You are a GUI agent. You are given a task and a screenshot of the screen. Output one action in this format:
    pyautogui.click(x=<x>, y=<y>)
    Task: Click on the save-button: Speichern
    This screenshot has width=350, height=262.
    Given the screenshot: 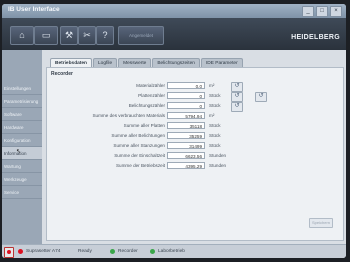 What is the action you would take?
    pyautogui.click(x=321, y=223)
    